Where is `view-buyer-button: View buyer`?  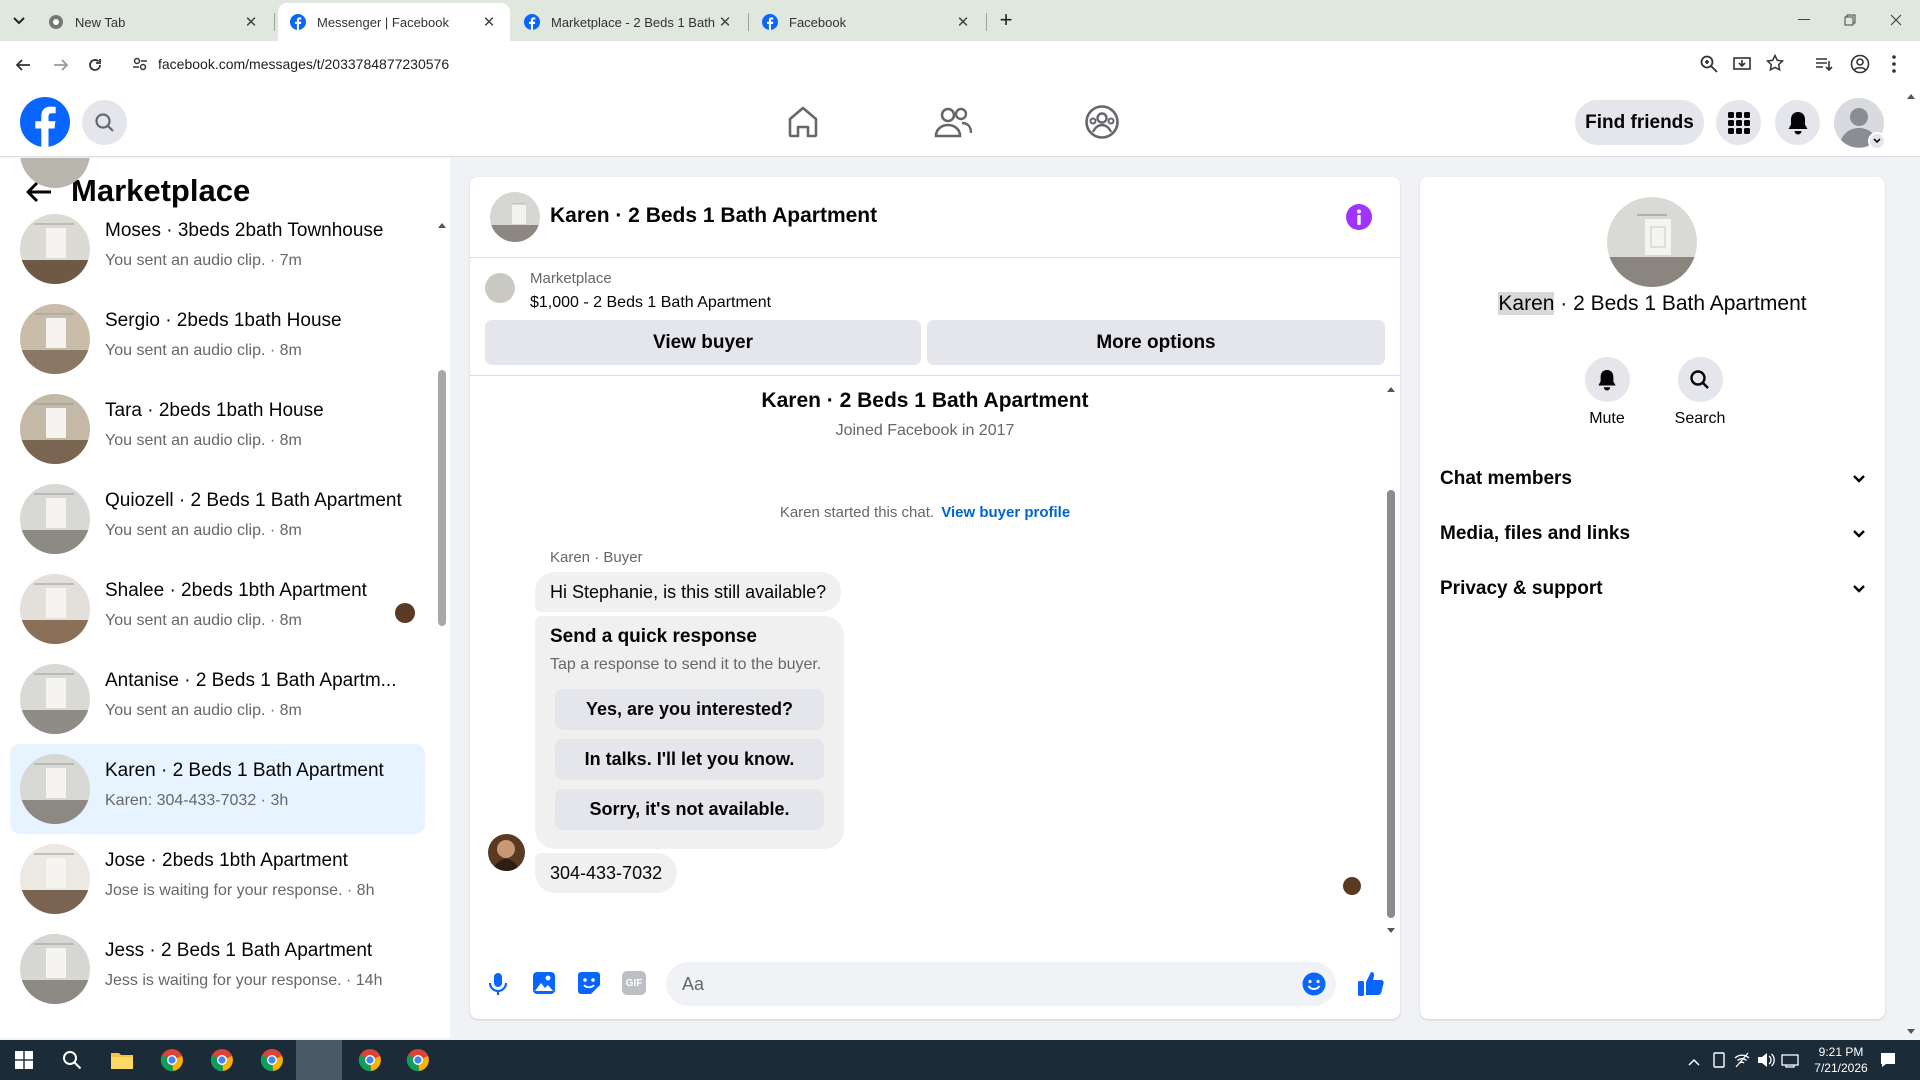
view-buyer-button: View buyer is located at coordinates (703, 342).